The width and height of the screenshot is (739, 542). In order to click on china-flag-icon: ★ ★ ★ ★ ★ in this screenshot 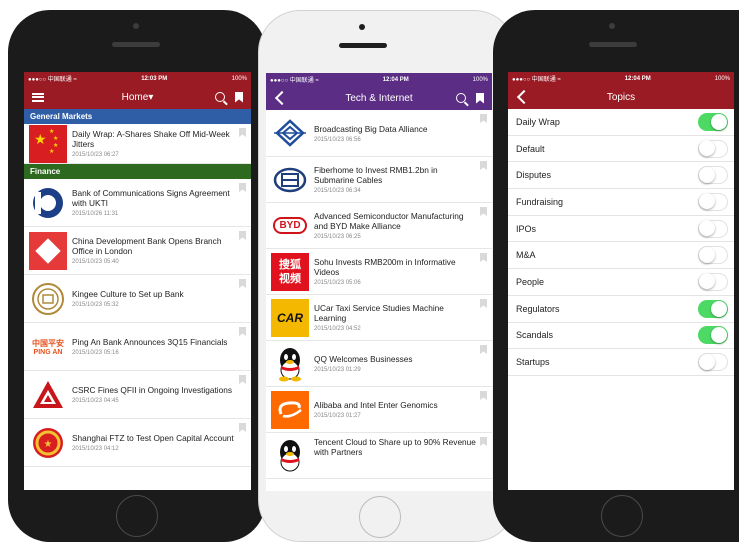, I will do `click(48, 143)`.